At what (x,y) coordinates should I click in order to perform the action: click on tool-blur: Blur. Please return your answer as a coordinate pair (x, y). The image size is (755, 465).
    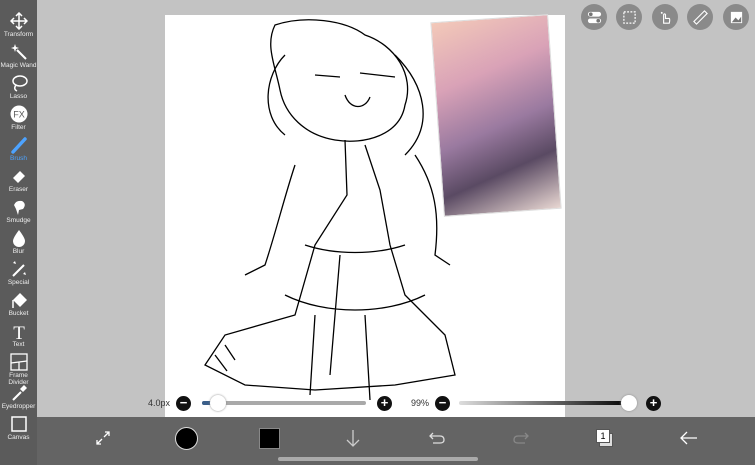
    Looking at the image, I should click on (18, 242).